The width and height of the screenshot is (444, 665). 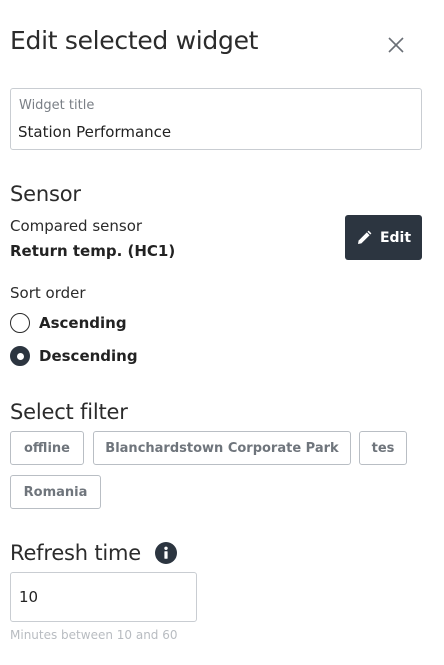 What do you see at coordinates (134, 40) in the screenshot?
I see `panel-title: Edit selected widget` at bounding box center [134, 40].